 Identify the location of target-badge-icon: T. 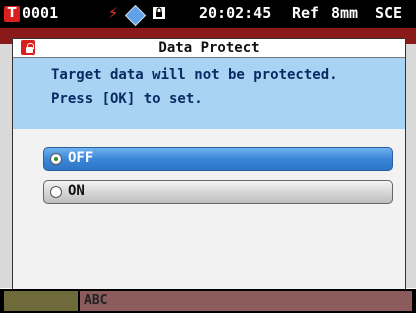
(12, 14).